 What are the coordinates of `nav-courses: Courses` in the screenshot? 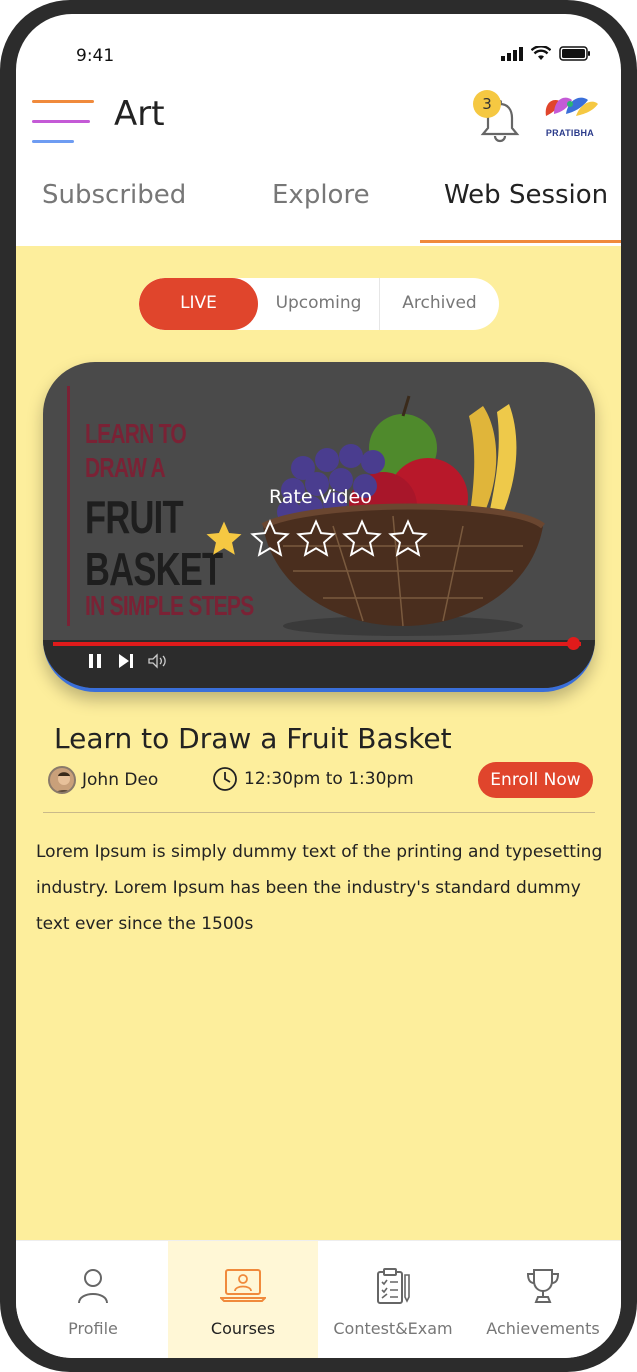 It's located at (243, 1299).